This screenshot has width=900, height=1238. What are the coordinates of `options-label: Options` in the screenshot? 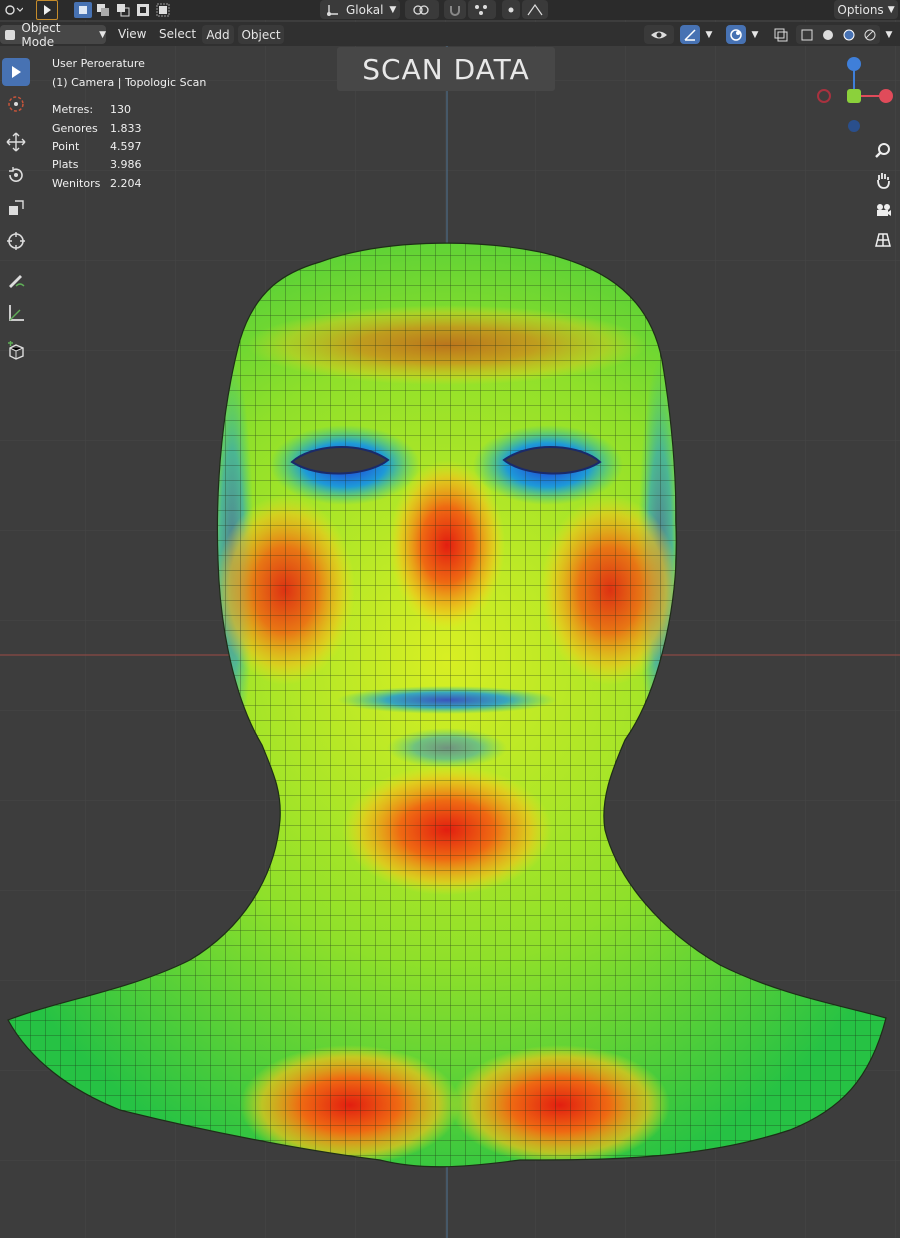 It's located at (860, 9).